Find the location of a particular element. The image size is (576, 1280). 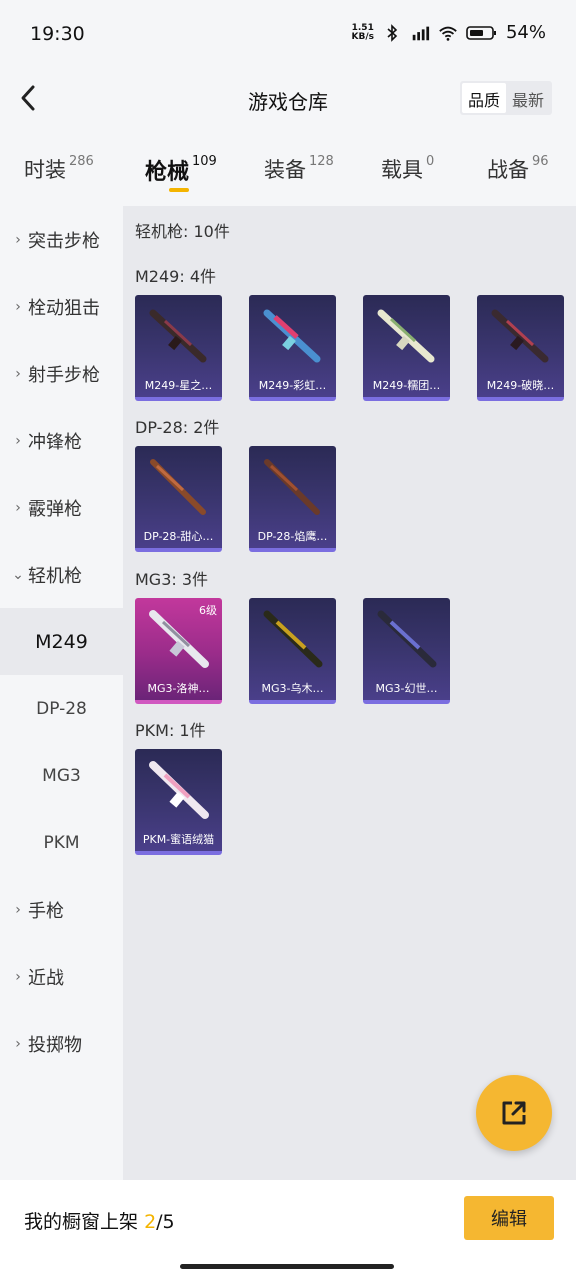

tab-supplies: 战备 96 is located at coordinates (518, 169).